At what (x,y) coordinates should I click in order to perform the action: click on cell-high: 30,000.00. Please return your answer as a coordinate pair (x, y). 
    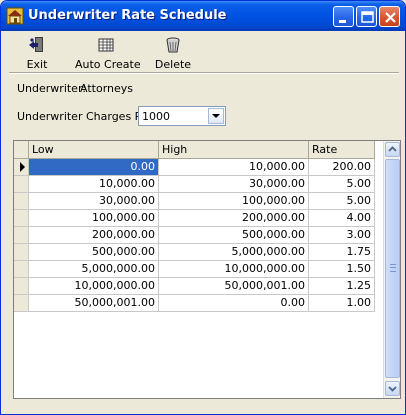
    Looking at the image, I should click on (233, 184).